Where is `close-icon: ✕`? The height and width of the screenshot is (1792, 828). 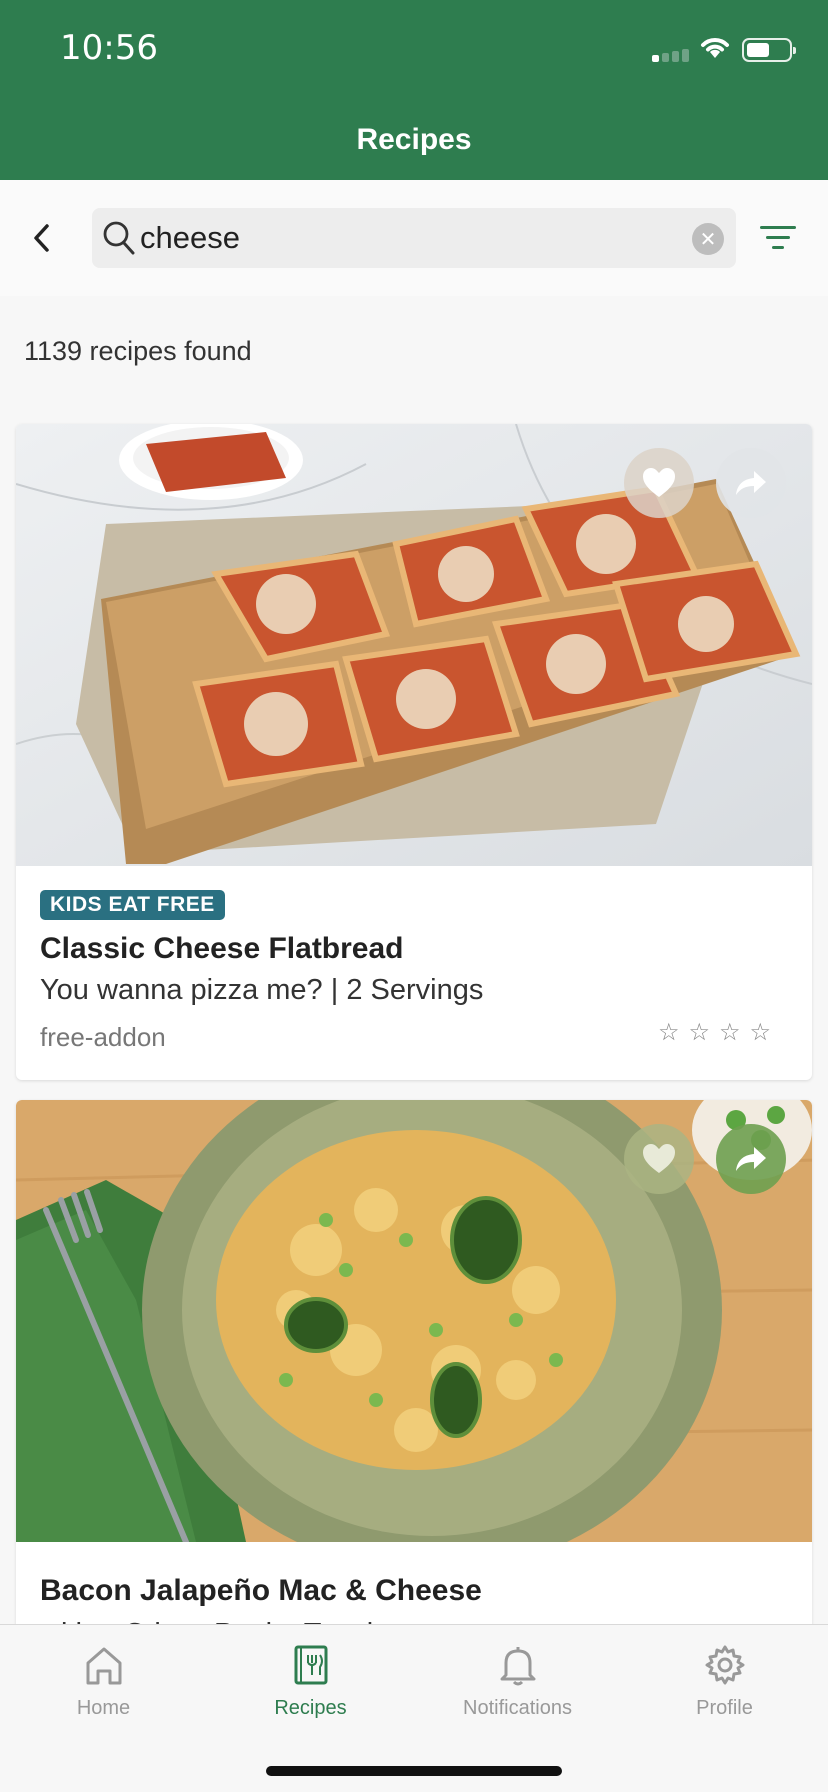 close-icon: ✕ is located at coordinates (708, 239).